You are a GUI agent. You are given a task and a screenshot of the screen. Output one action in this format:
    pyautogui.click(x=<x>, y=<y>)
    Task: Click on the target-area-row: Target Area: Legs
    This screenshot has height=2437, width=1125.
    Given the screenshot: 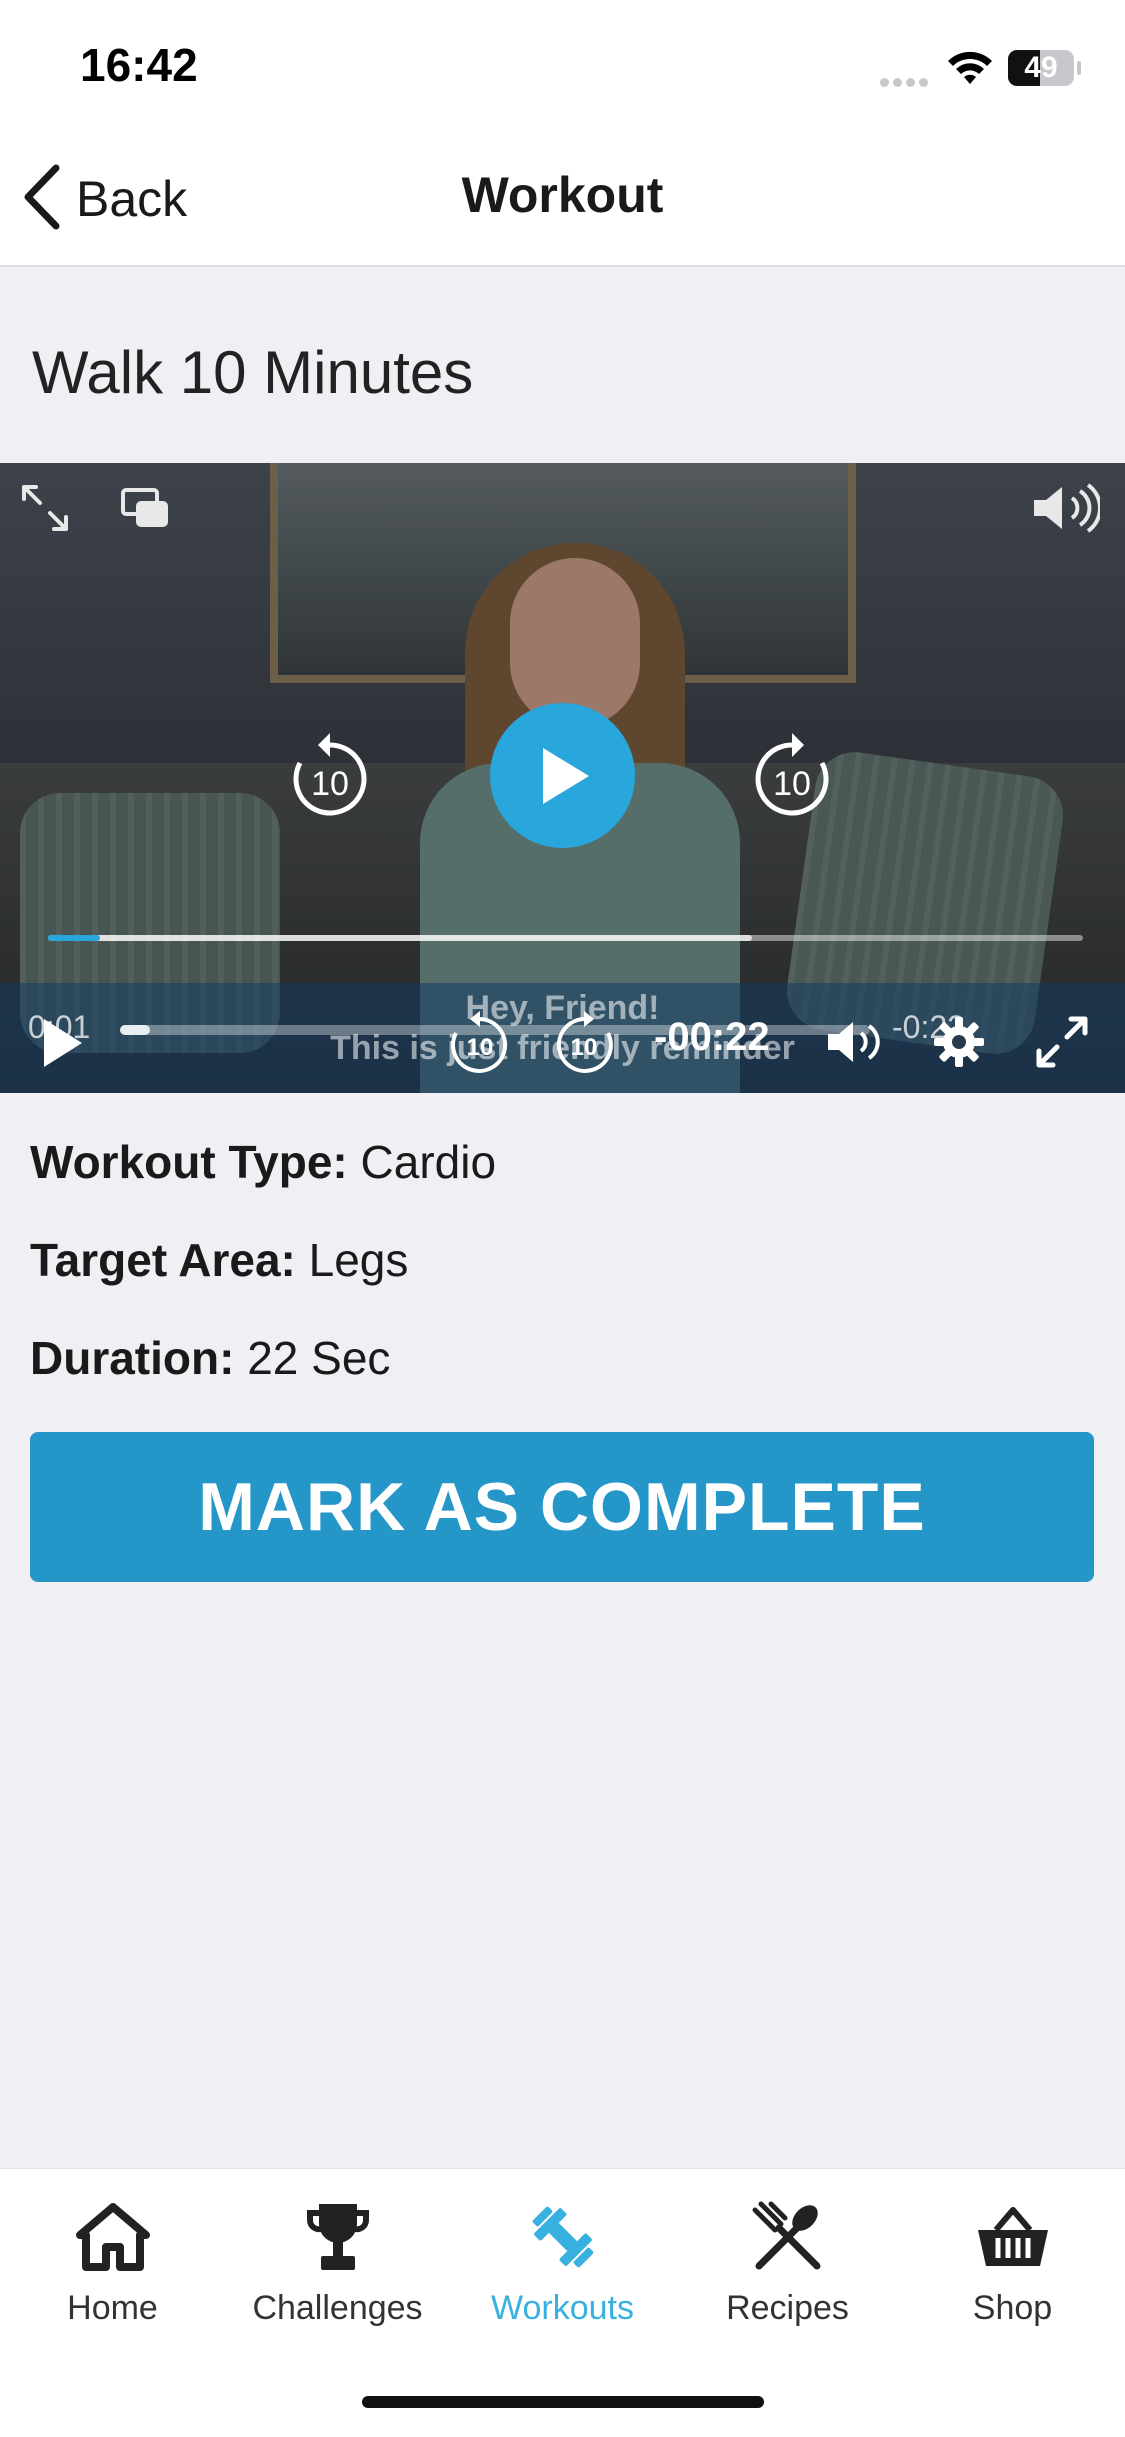 What is the action you would take?
    pyautogui.click(x=219, y=1260)
    